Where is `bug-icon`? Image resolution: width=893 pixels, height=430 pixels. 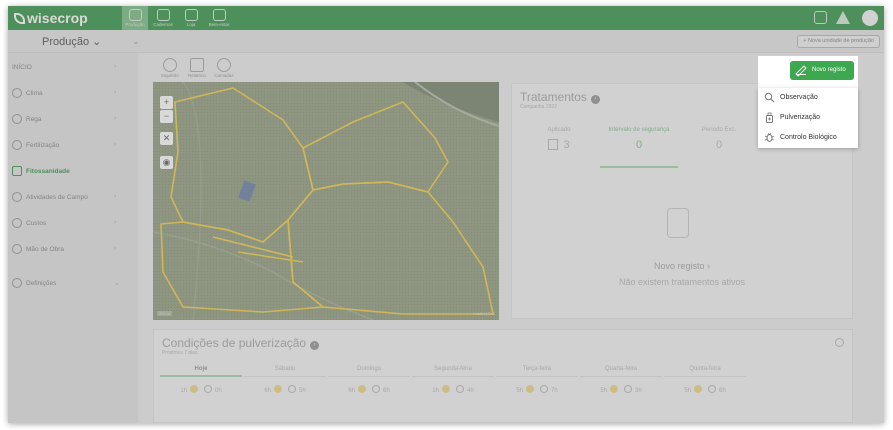
bug-icon is located at coordinates (769, 137).